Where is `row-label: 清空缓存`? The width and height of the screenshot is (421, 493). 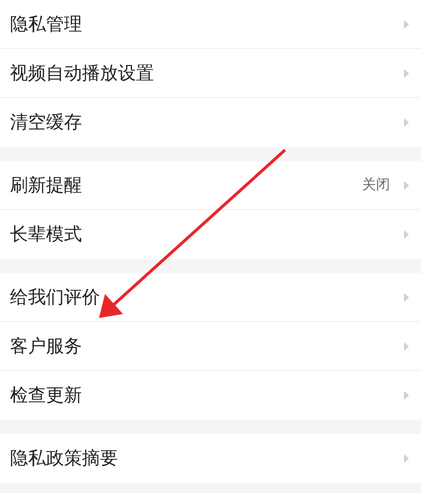
row-label: 清空缓存 is located at coordinates (46, 123).